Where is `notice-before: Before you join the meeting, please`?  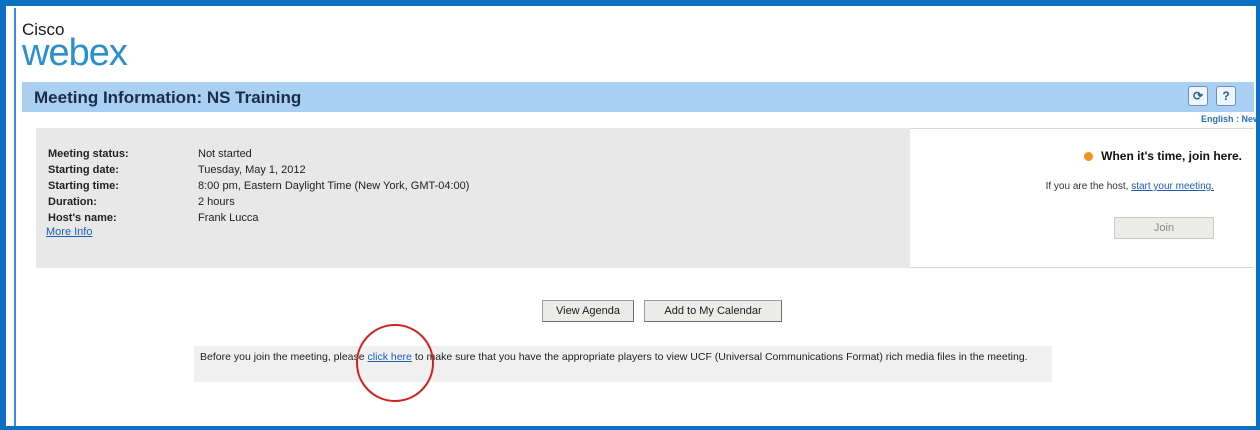 notice-before: Before you join the meeting, please is located at coordinates (282, 357).